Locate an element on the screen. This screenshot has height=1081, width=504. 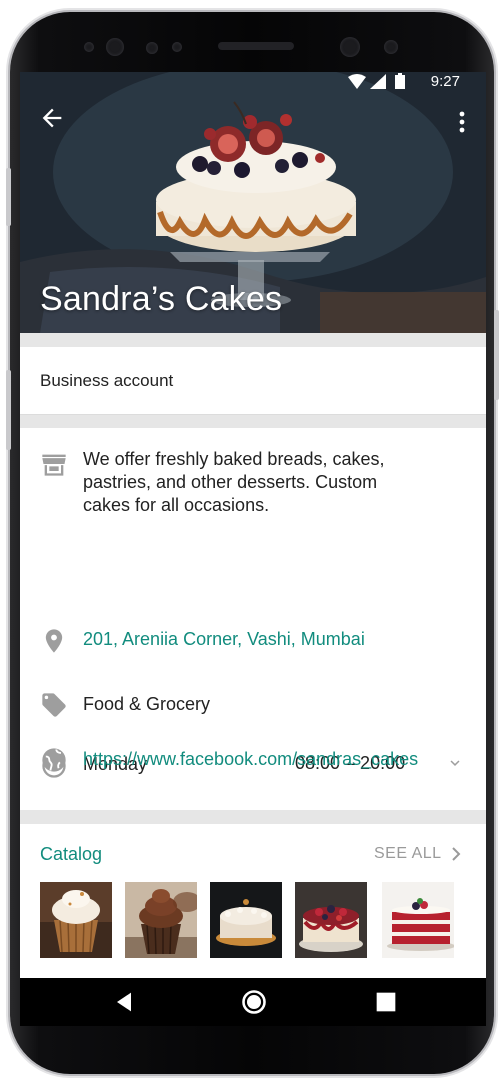
system-navigation-bar is located at coordinates (253, 1002).